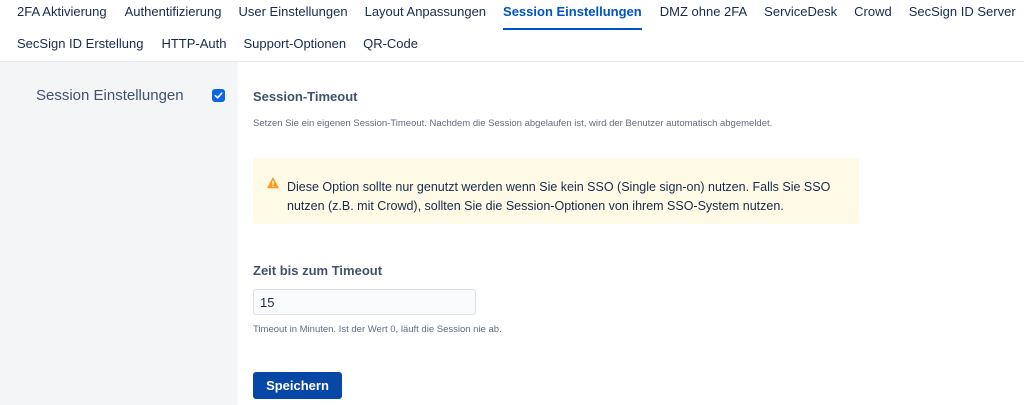 Image resolution: width=1024 pixels, height=405 pixels. I want to click on tab-secsign-id-erstellung: SecSign ID Erstellung, so click(80, 46).